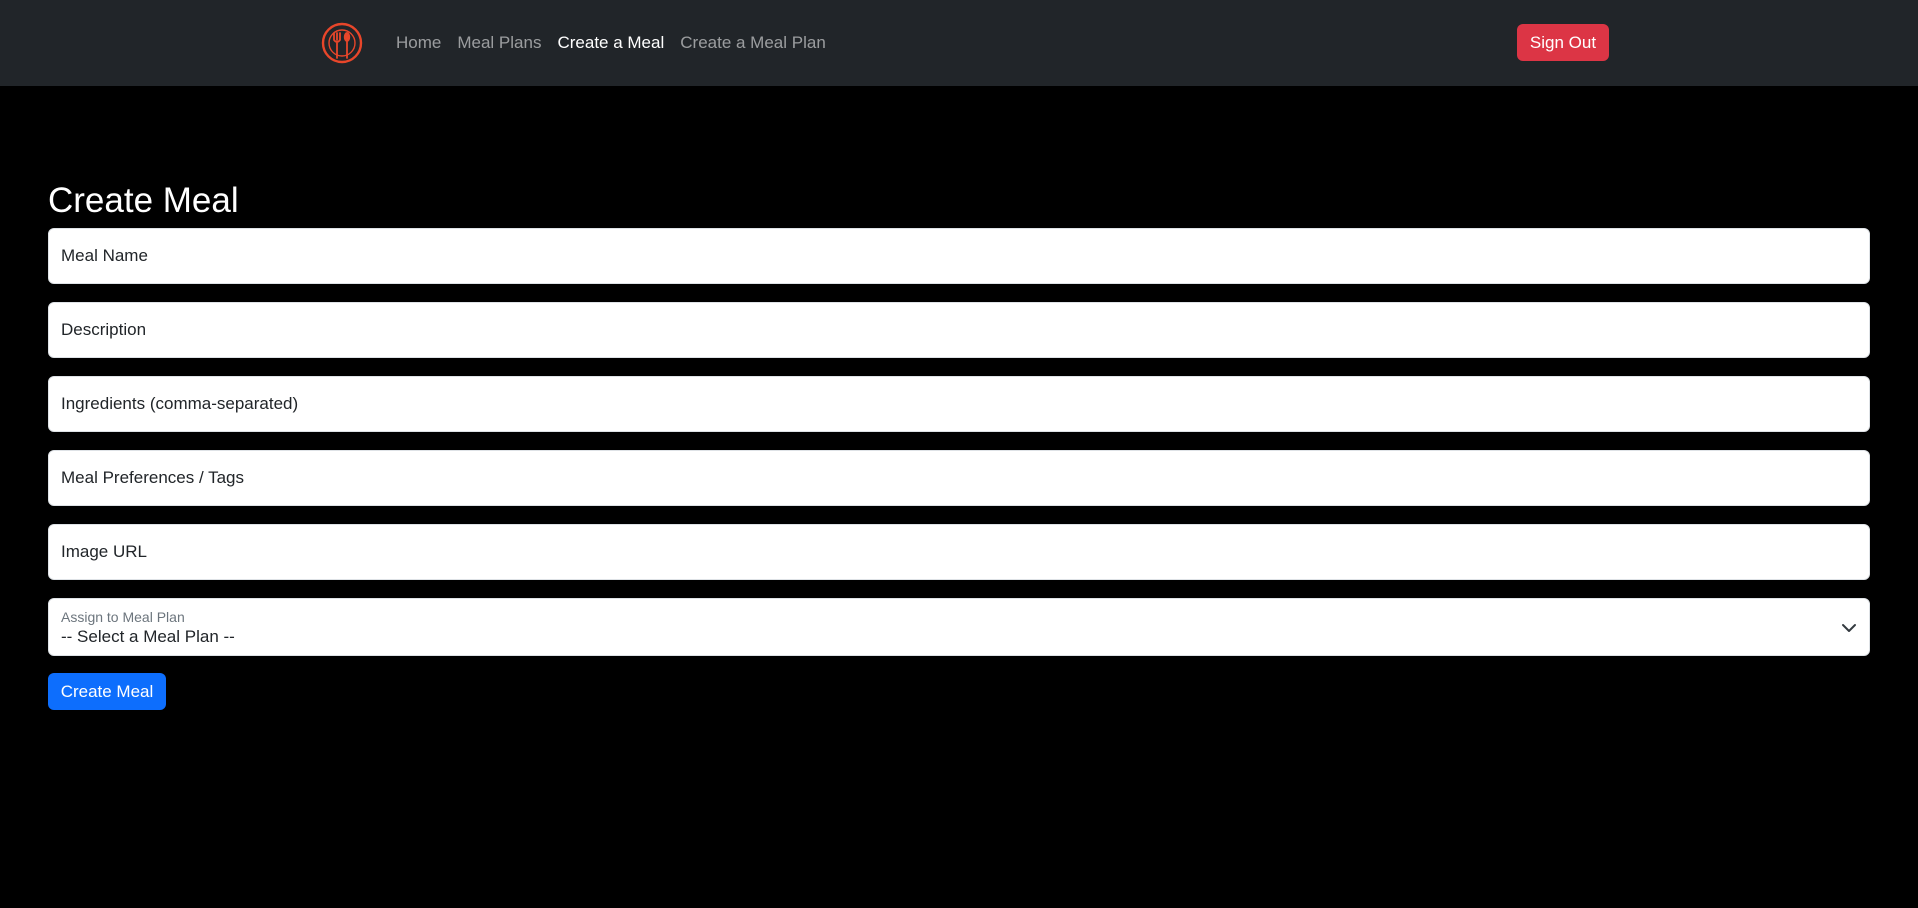 This screenshot has width=1918, height=908. I want to click on chevron-down-icon, so click(1849, 628).